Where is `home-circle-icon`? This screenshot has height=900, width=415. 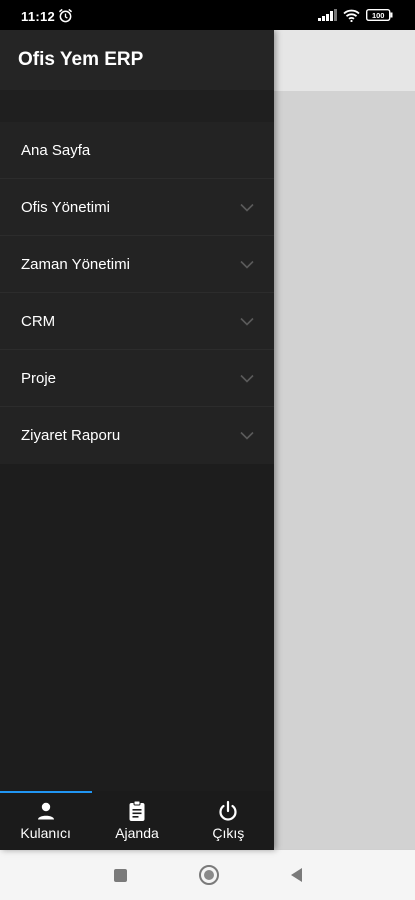
home-circle-icon is located at coordinates (208, 875).